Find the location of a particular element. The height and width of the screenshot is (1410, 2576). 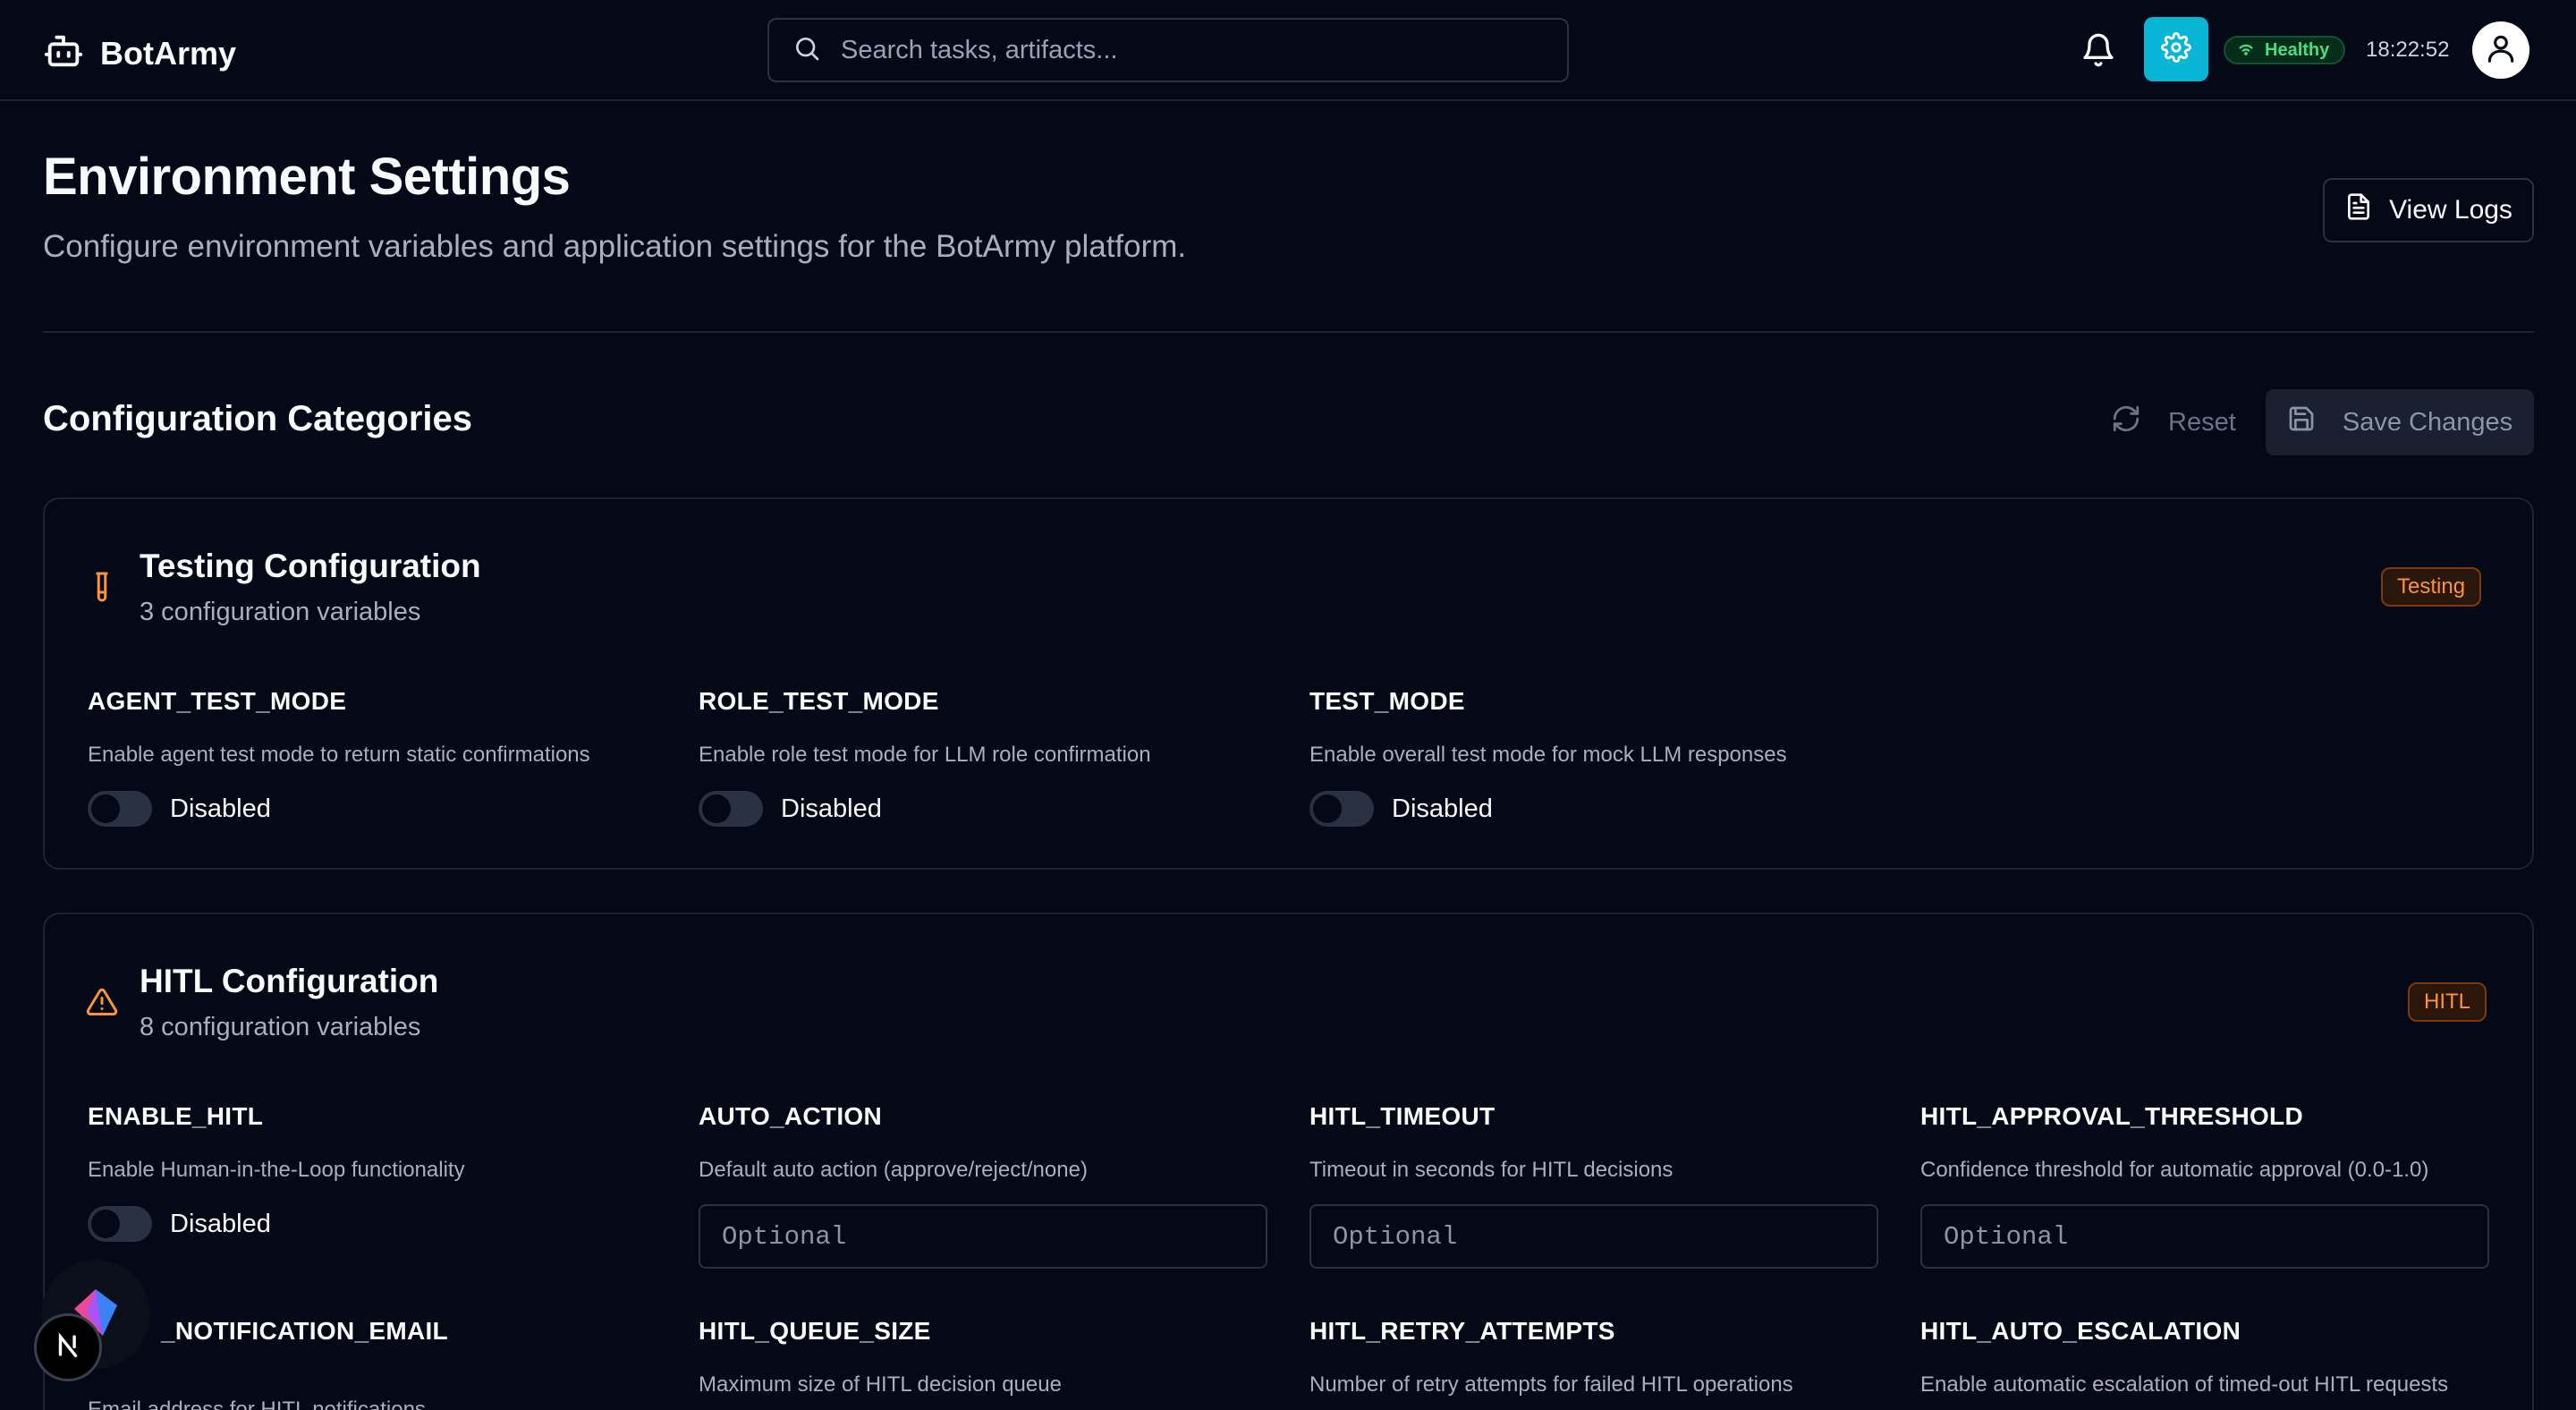

save-label: Save Changes is located at coordinates (2427, 422).